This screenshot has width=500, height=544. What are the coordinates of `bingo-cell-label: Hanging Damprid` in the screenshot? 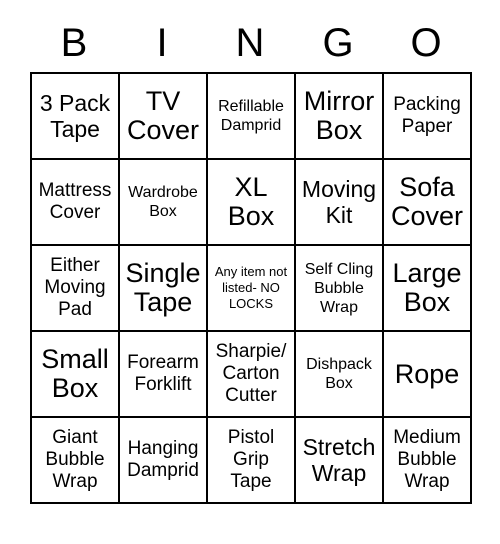 It's located at (163, 459).